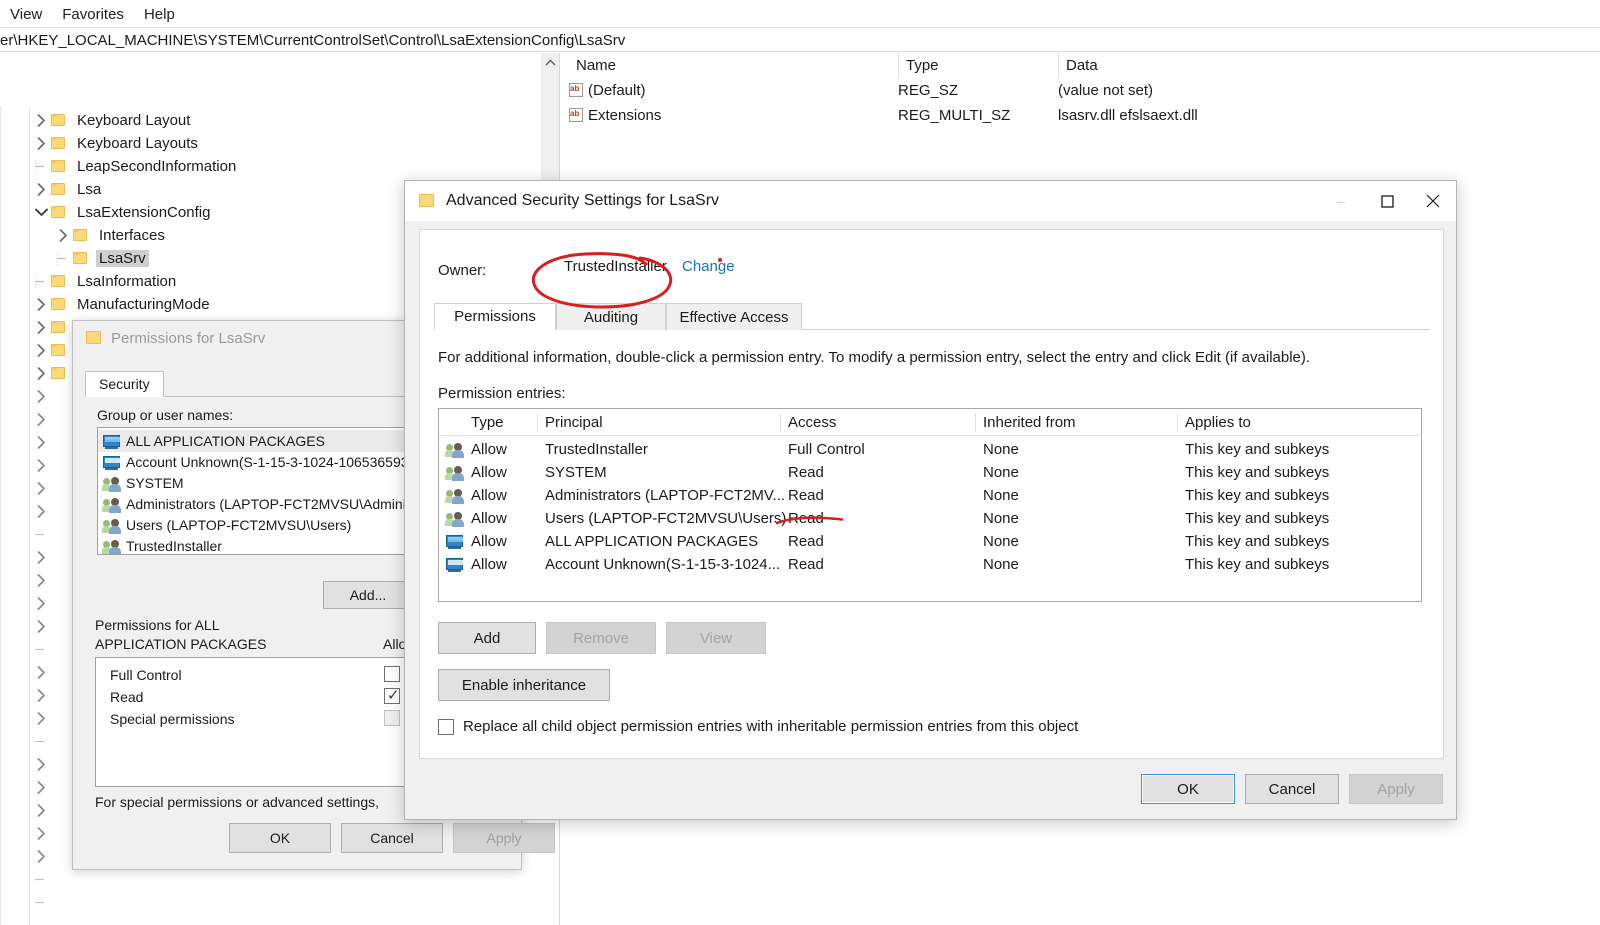 This screenshot has width=1600, height=925. I want to click on minimize-icon: –, so click(1341, 201).